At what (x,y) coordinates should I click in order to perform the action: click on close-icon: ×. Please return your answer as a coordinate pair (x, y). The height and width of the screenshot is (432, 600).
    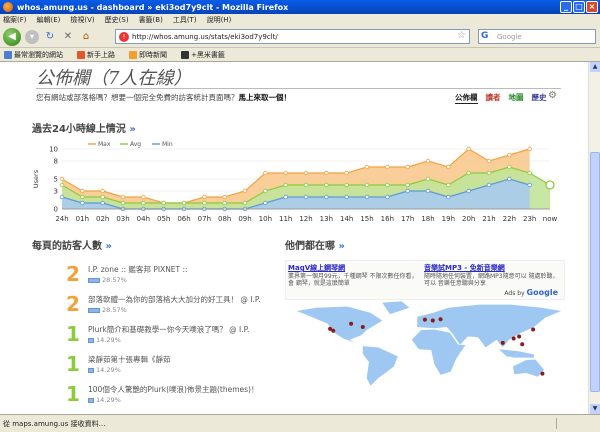
    Looking at the image, I should click on (592, 7).